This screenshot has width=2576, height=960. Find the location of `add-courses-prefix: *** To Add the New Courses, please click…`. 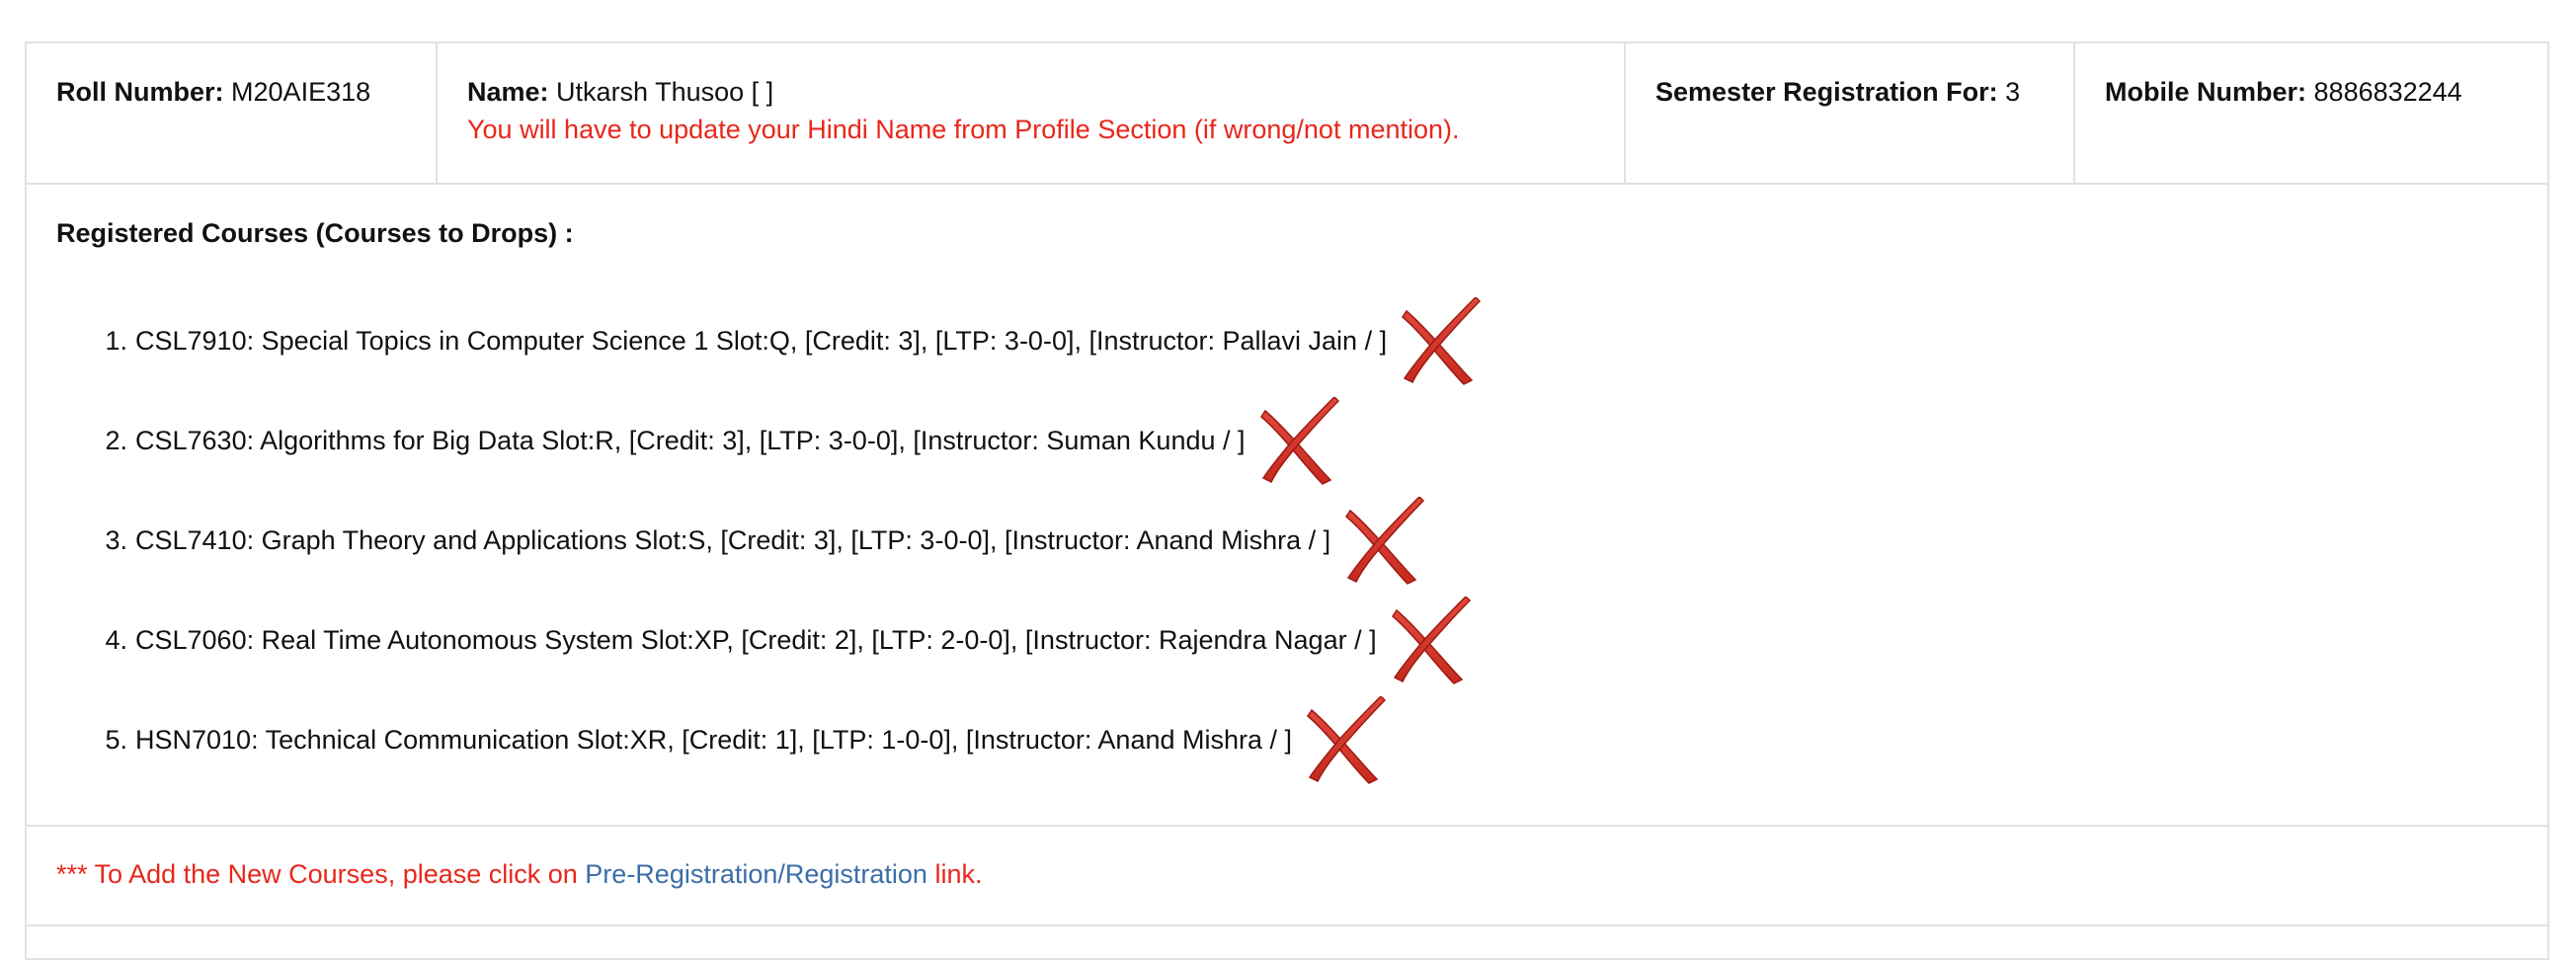

add-courses-prefix: *** To Add the New Courses, please click… is located at coordinates (321, 874).